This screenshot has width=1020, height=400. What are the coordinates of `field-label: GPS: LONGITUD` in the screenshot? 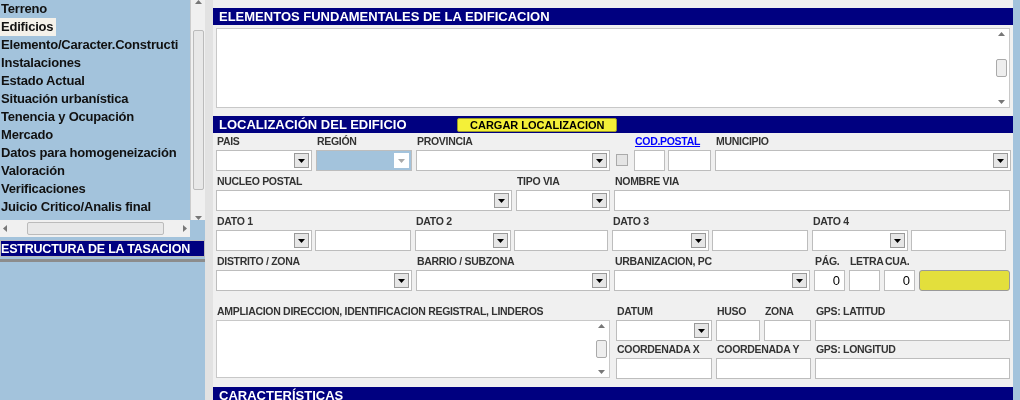 It's located at (855, 349).